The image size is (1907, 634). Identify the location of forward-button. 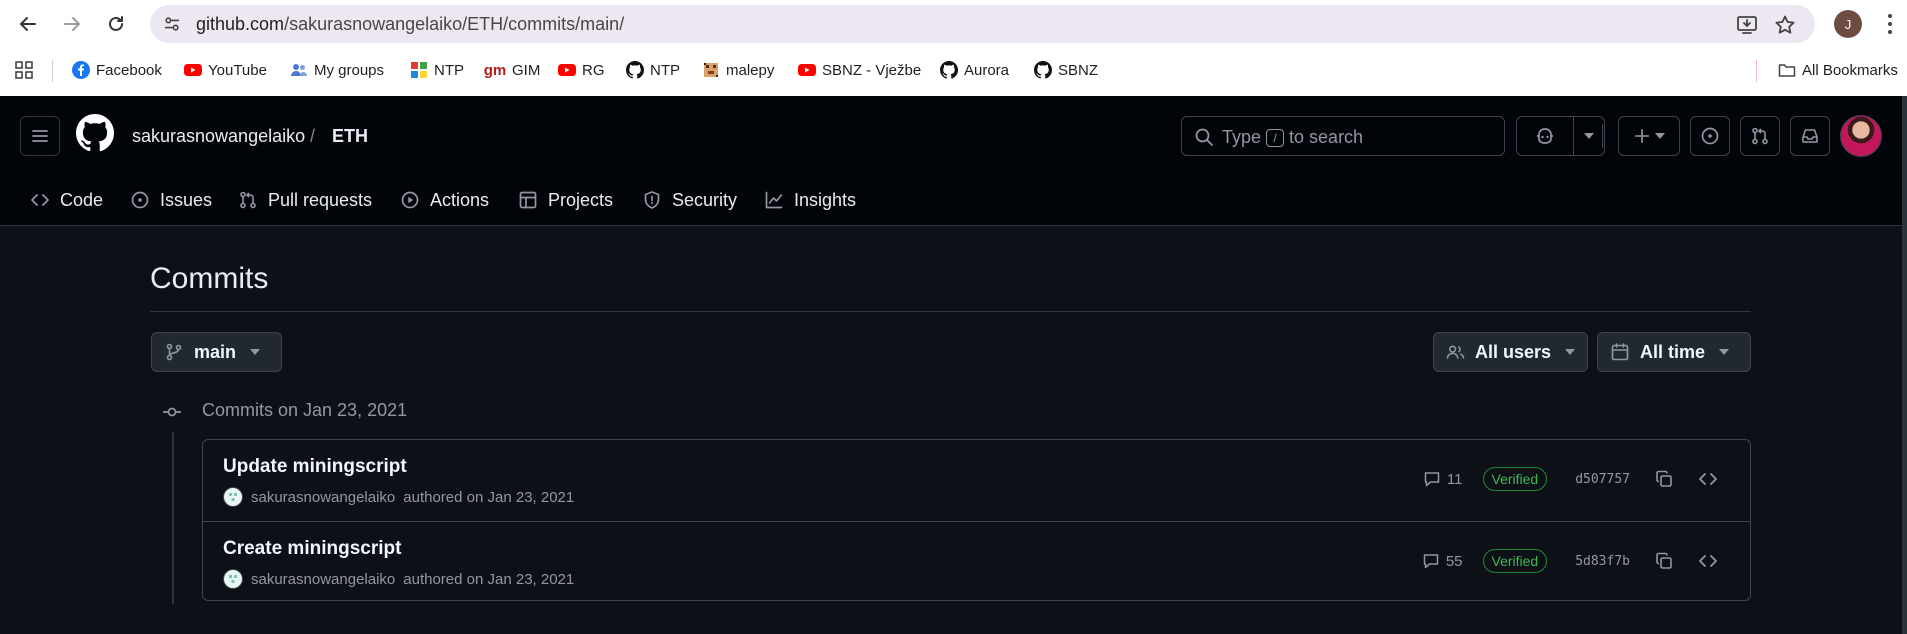
(72, 24).